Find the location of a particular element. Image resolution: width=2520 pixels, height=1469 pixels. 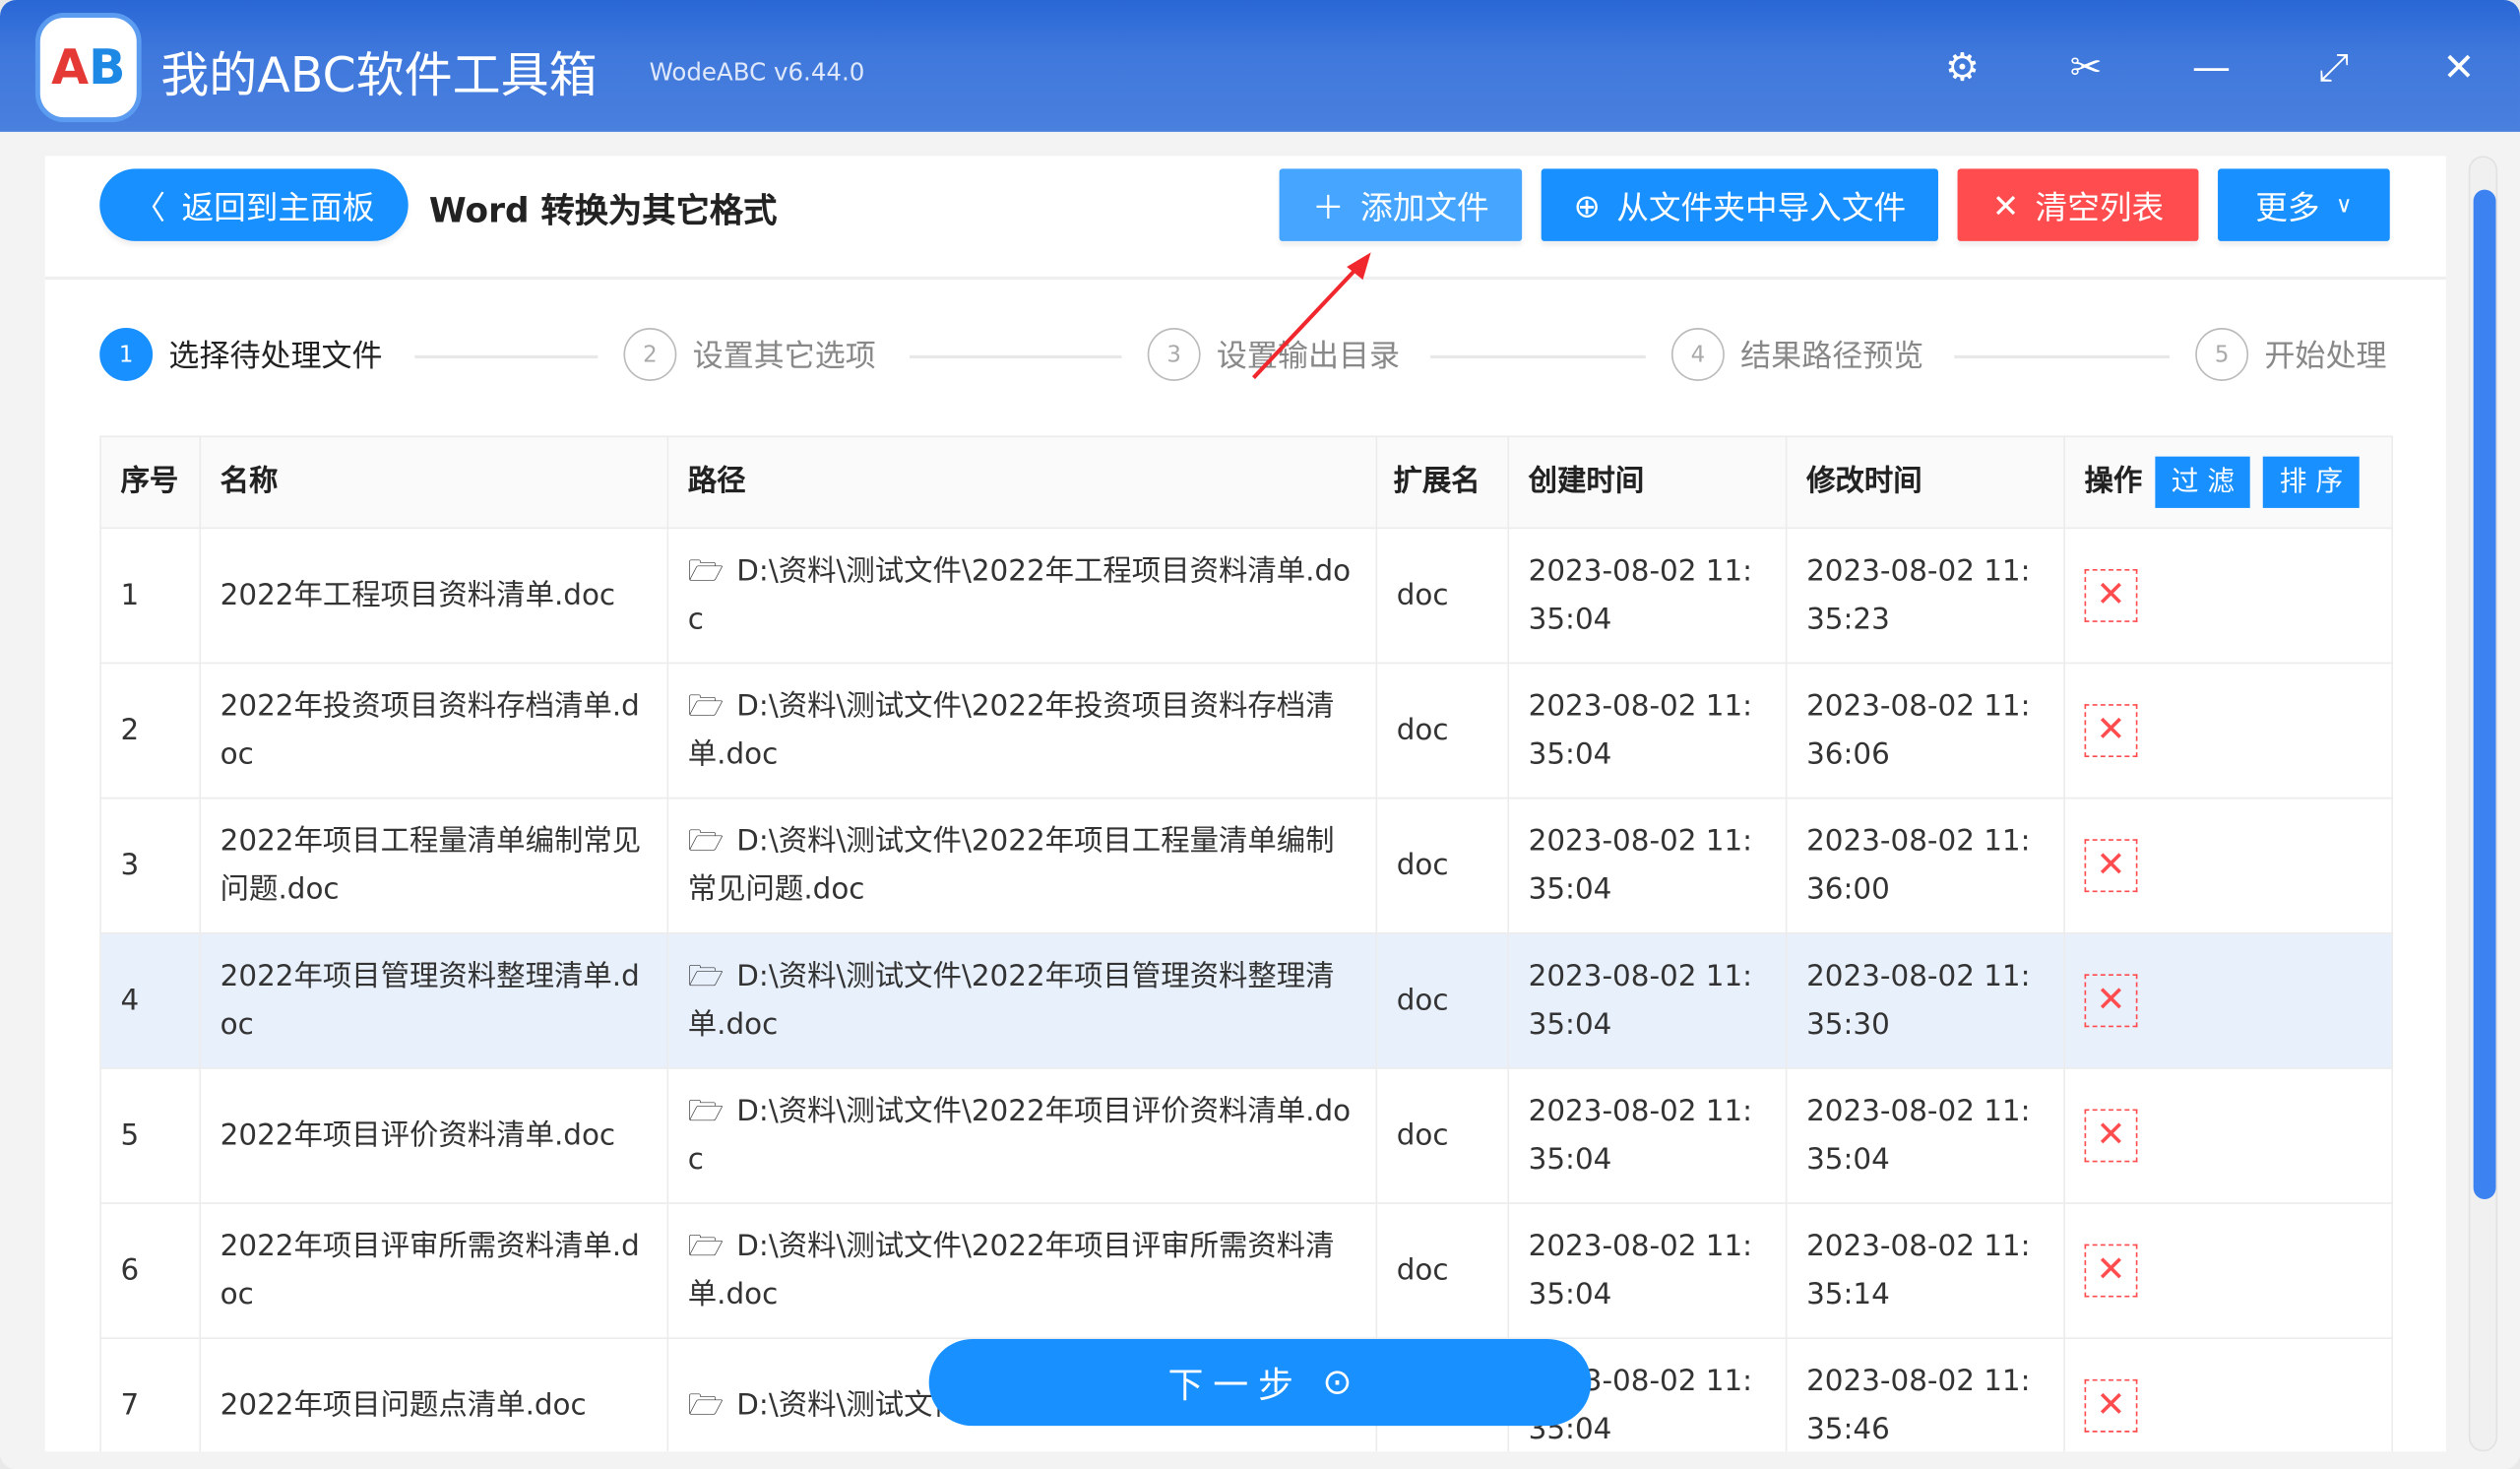

row-path: 🗁 D:\资料\测试文件\2022年项目管理资料整理清单.doc is located at coordinates (1022, 1000).